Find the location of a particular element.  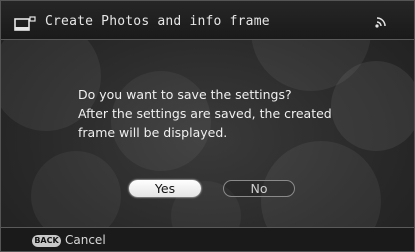

message-line: frame will be displayed. is located at coordinates (153, 132).